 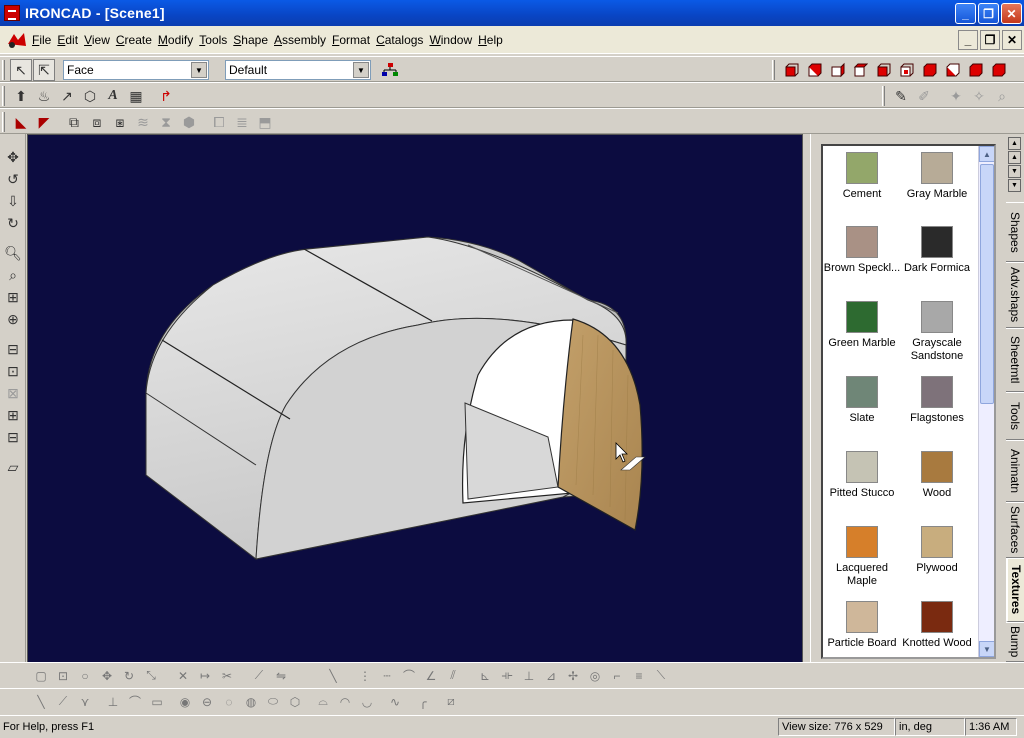 I want to click on image-icon: ▦, so click(x=136, y=96).